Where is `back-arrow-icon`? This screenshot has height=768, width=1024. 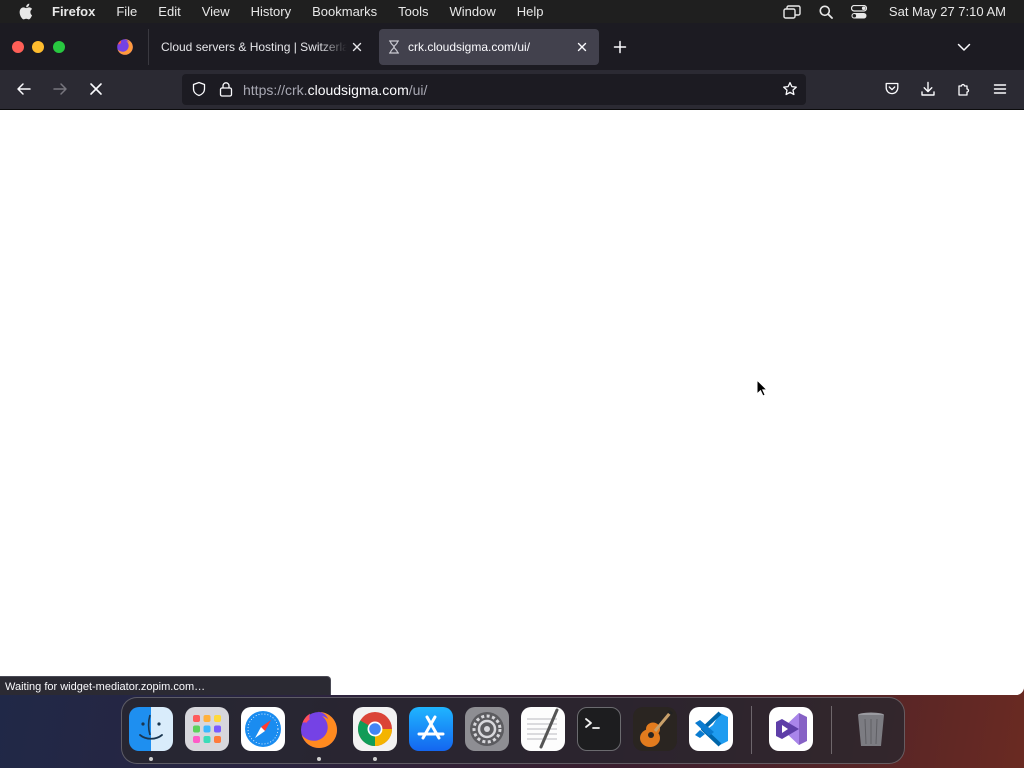
back-arrow-icon is located at coordinates (24, 89).